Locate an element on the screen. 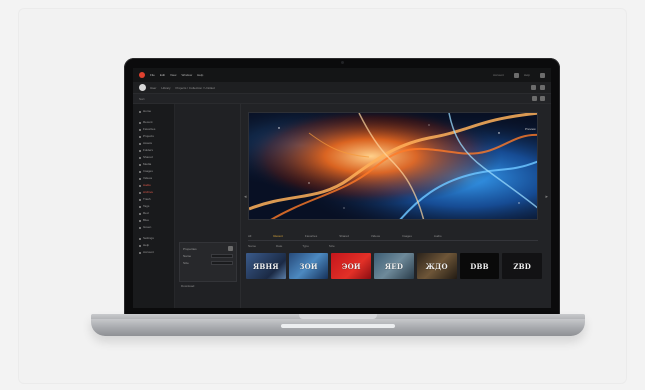 The height and width of the screenshot is (390, 645). sidebar-item-label: Folders is located at coordinates (148, 150).